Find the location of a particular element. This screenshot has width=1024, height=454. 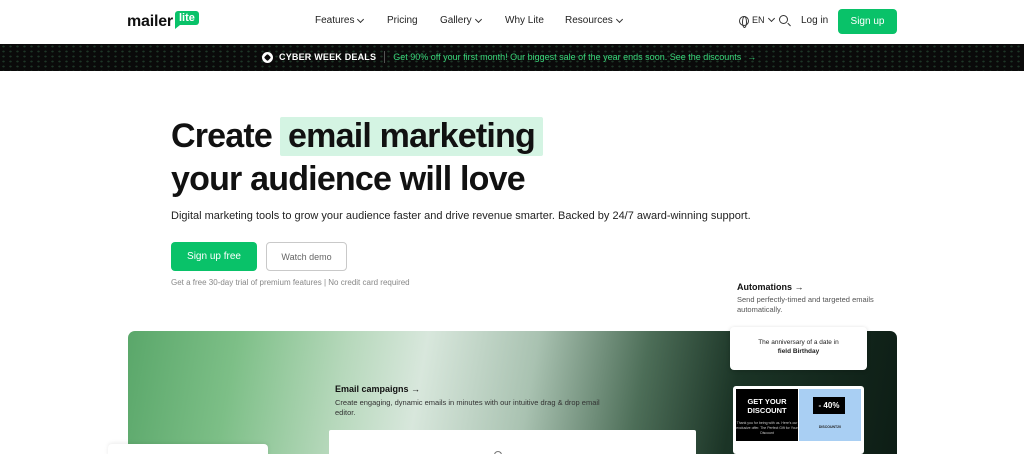

discount-badge: - 40% is located at coordinates (829, 405).